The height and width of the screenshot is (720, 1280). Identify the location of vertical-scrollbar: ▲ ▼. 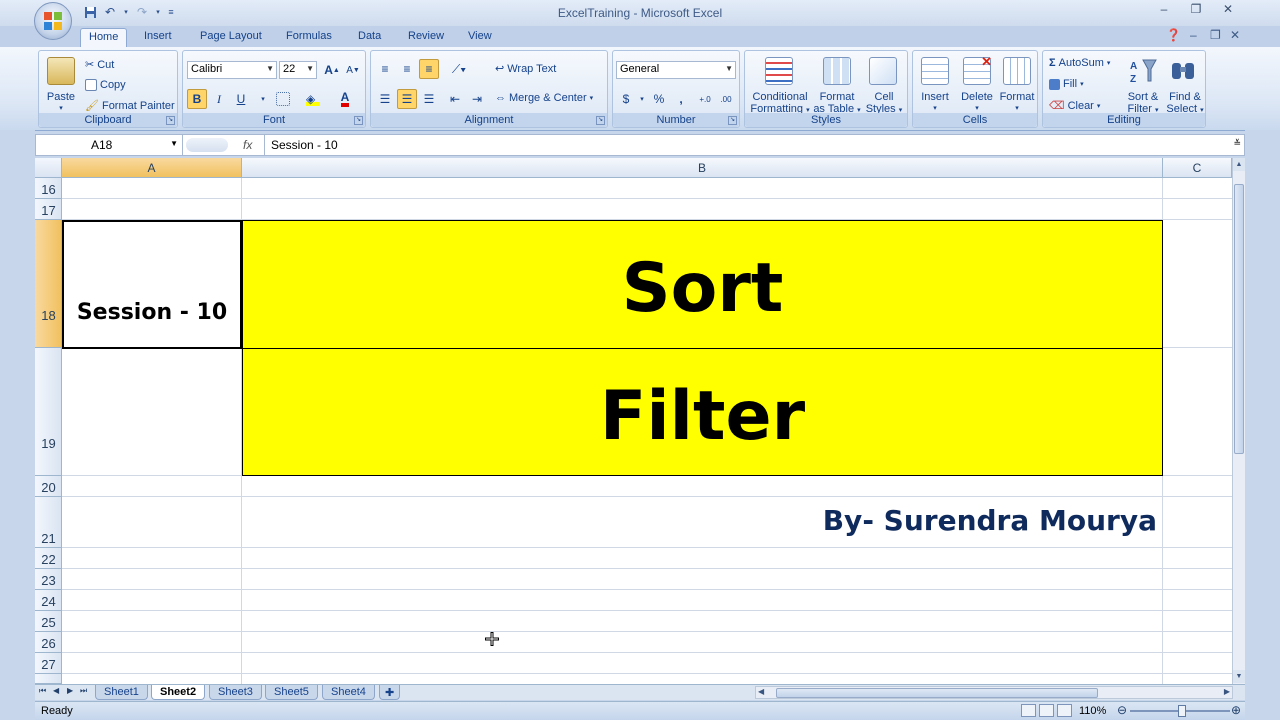
(1238, 421).